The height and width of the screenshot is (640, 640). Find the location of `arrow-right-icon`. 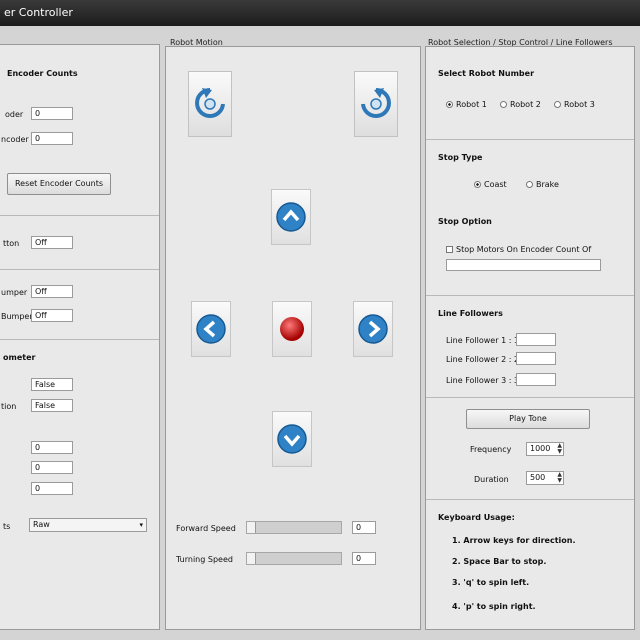

arrow-right-icon is located at coordinates (373, 329).